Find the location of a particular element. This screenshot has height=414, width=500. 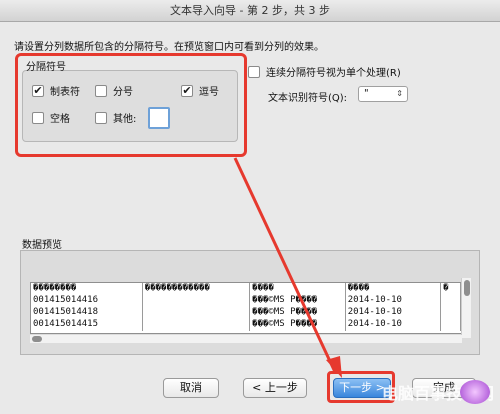

cancel-button: 取消 is located at coordinates (191, 388).